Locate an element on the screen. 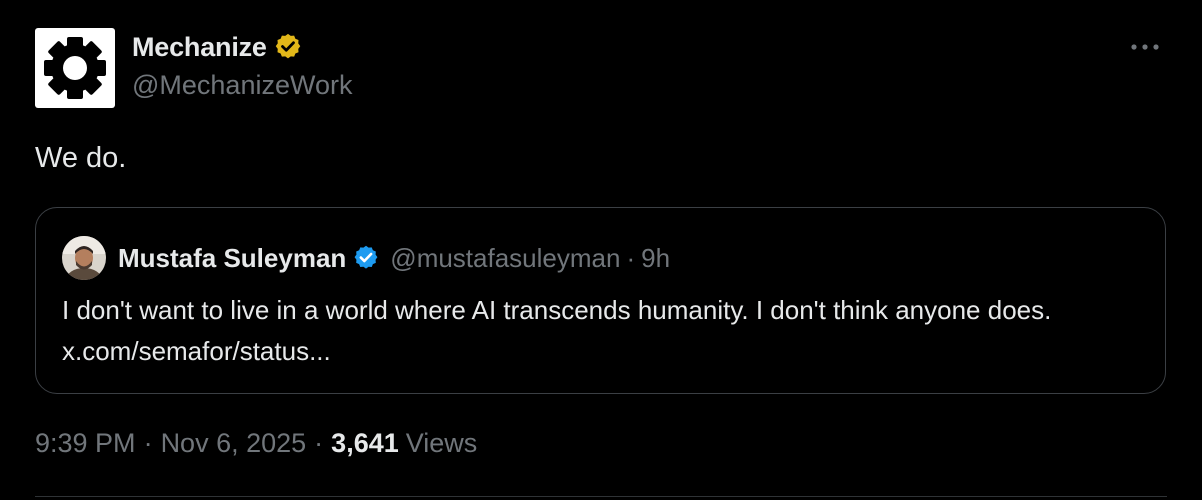 The width and height of the screenshot is (1202, 500). tweet-meta: 9:39 PM · Nov 6, 2025 · 3,641 Views is located at coordinates (256, 443).